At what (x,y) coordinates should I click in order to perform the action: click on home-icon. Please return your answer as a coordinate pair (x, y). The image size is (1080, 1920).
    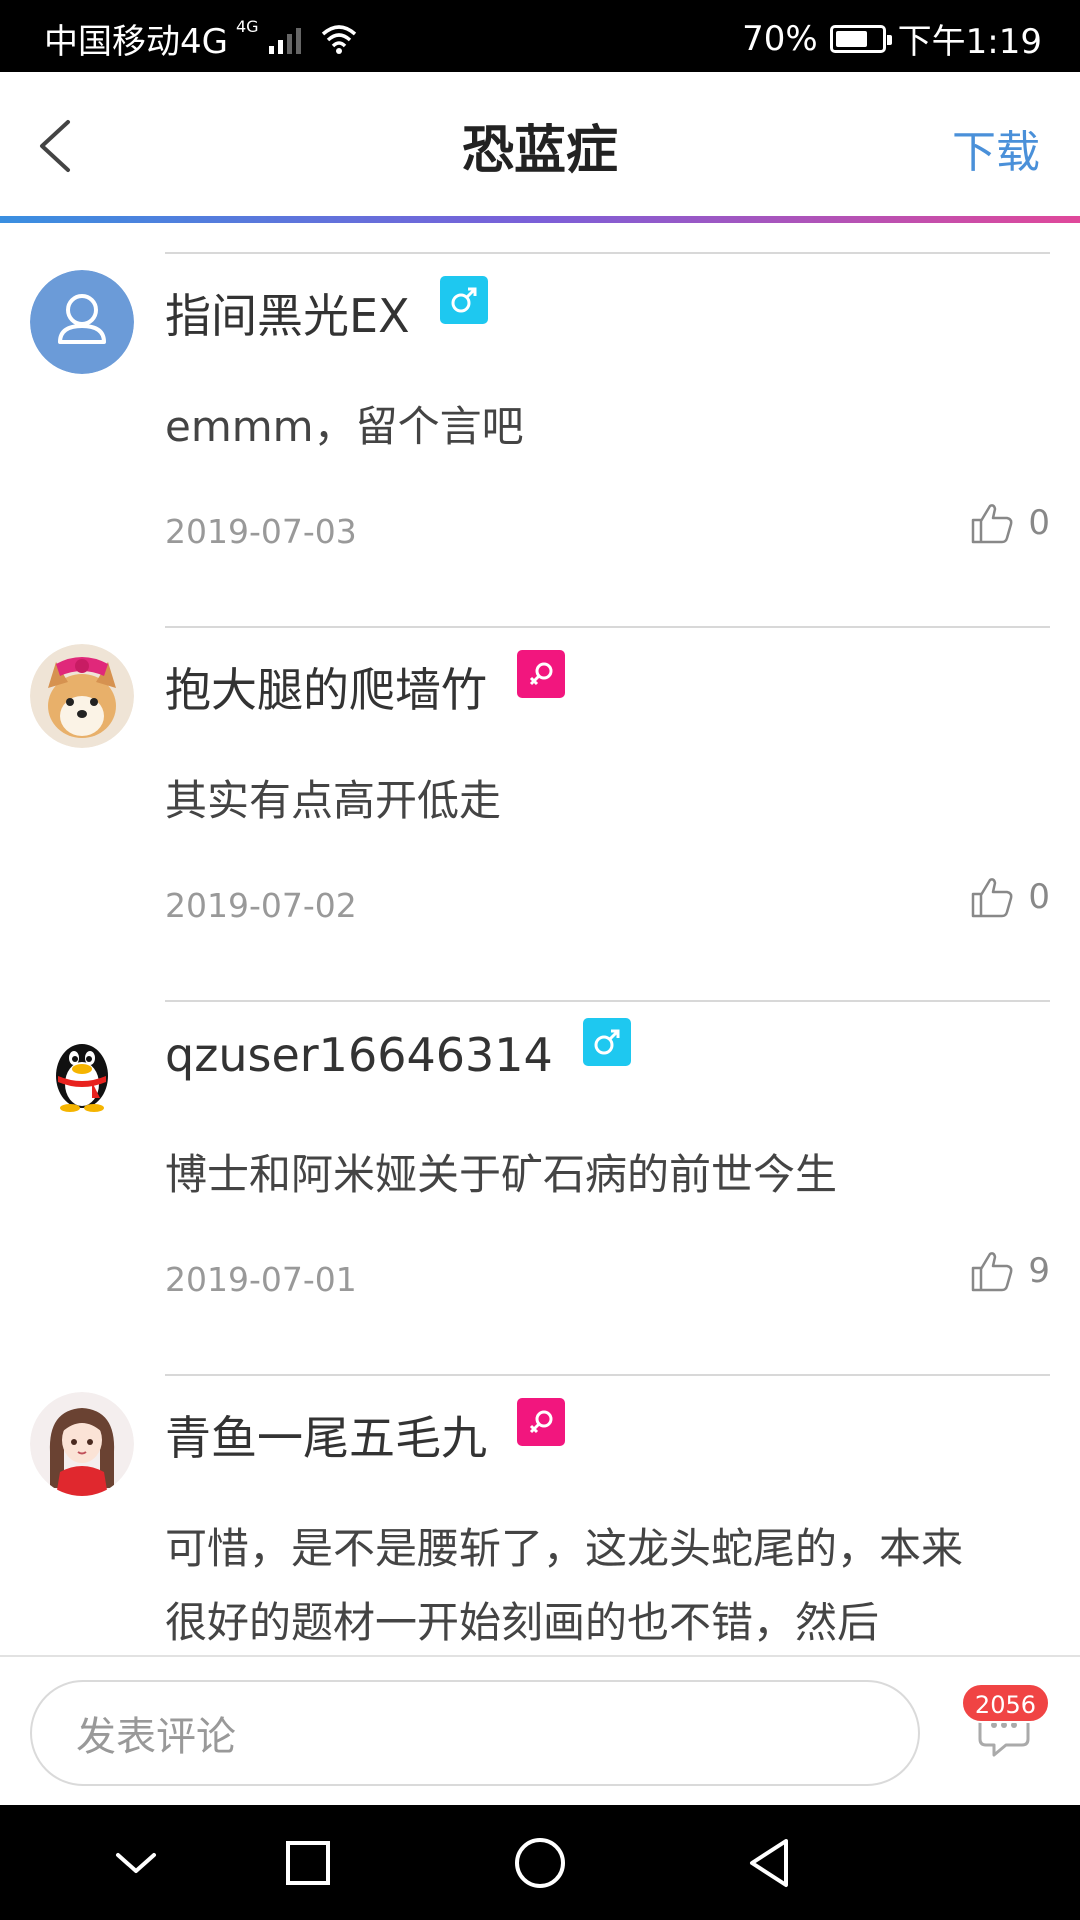
    Looking at the image, I should click on (540, 1863).